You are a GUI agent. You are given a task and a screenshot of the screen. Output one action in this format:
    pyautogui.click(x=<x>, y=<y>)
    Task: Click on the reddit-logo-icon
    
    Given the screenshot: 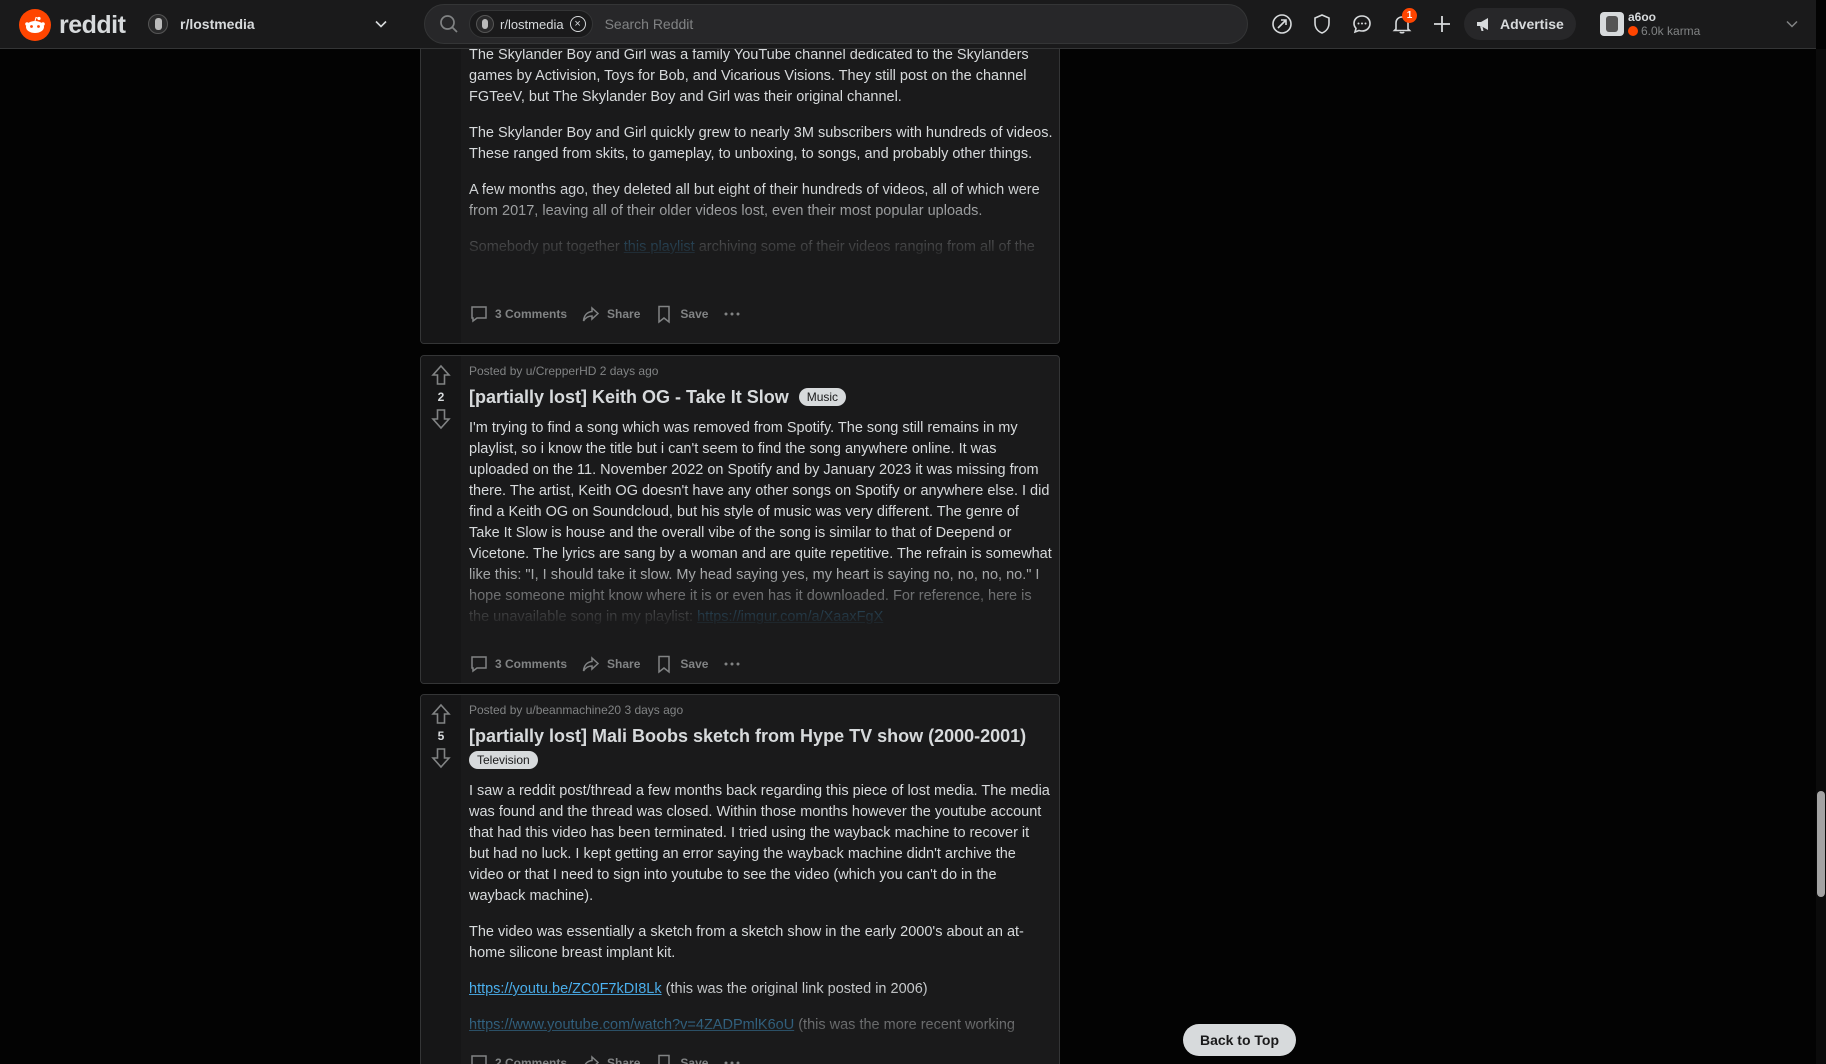 What is the action you would take?
    pyautogui.click(x=35, y=25)
    